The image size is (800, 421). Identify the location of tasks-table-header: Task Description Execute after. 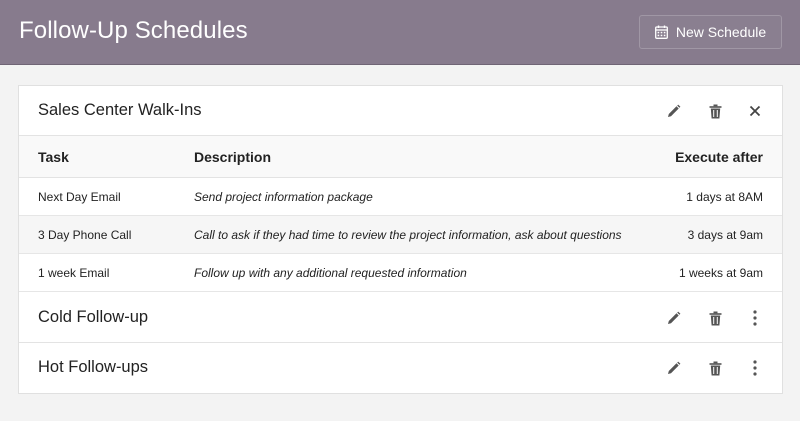
(400, 157).